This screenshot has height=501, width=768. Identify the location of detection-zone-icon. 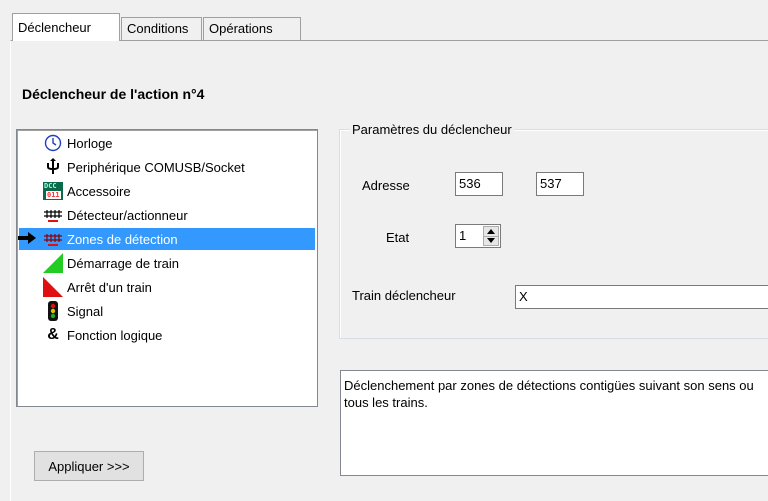
(53, 239).